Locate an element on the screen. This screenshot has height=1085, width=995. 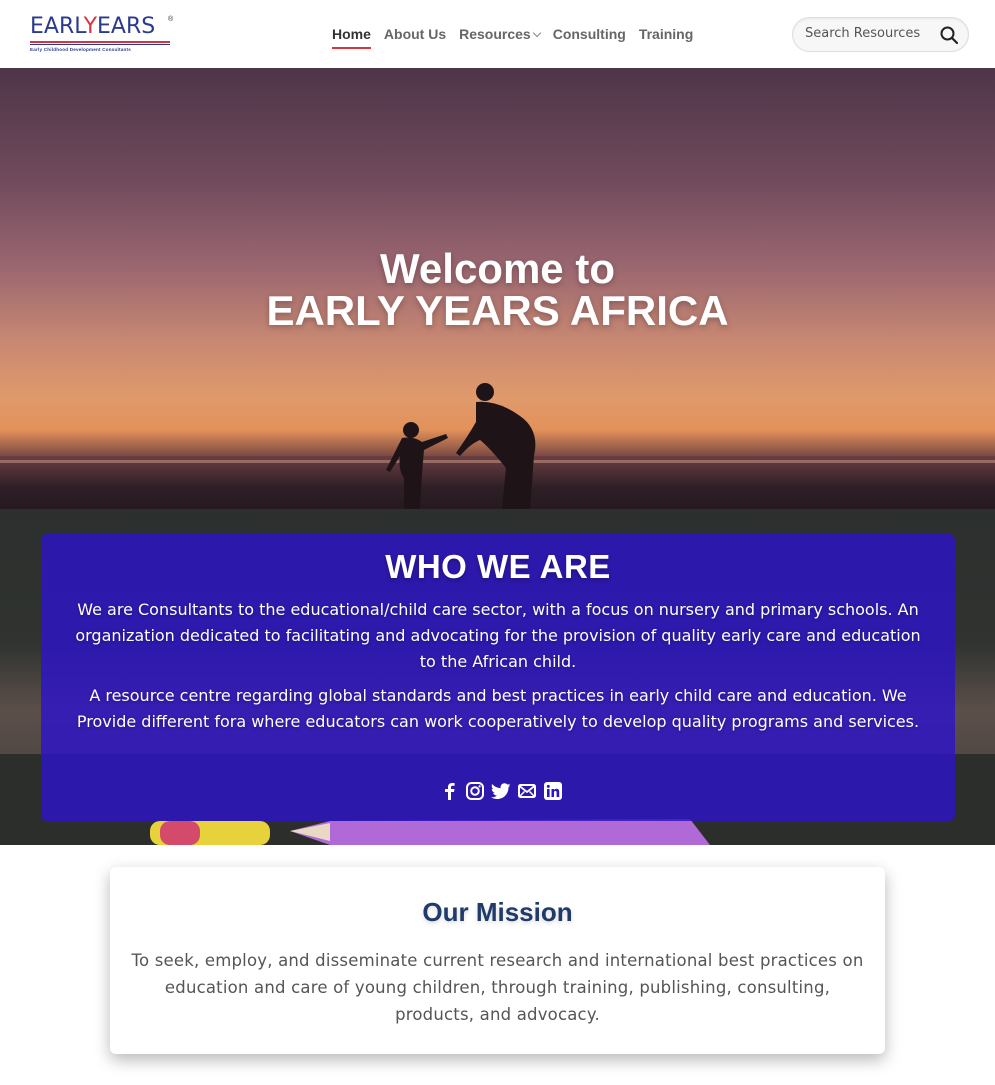
search-icon is located at coordinates (949, 35).